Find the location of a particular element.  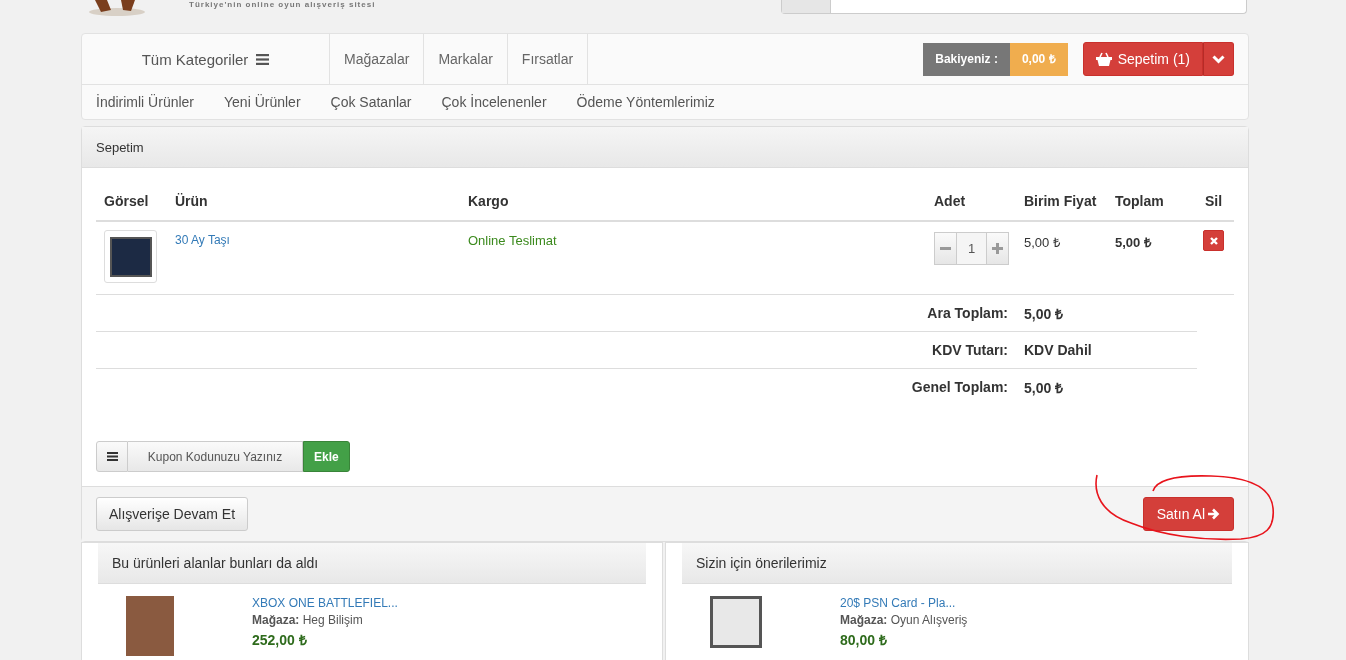

decrease-button is located at coordinates (945, 248).